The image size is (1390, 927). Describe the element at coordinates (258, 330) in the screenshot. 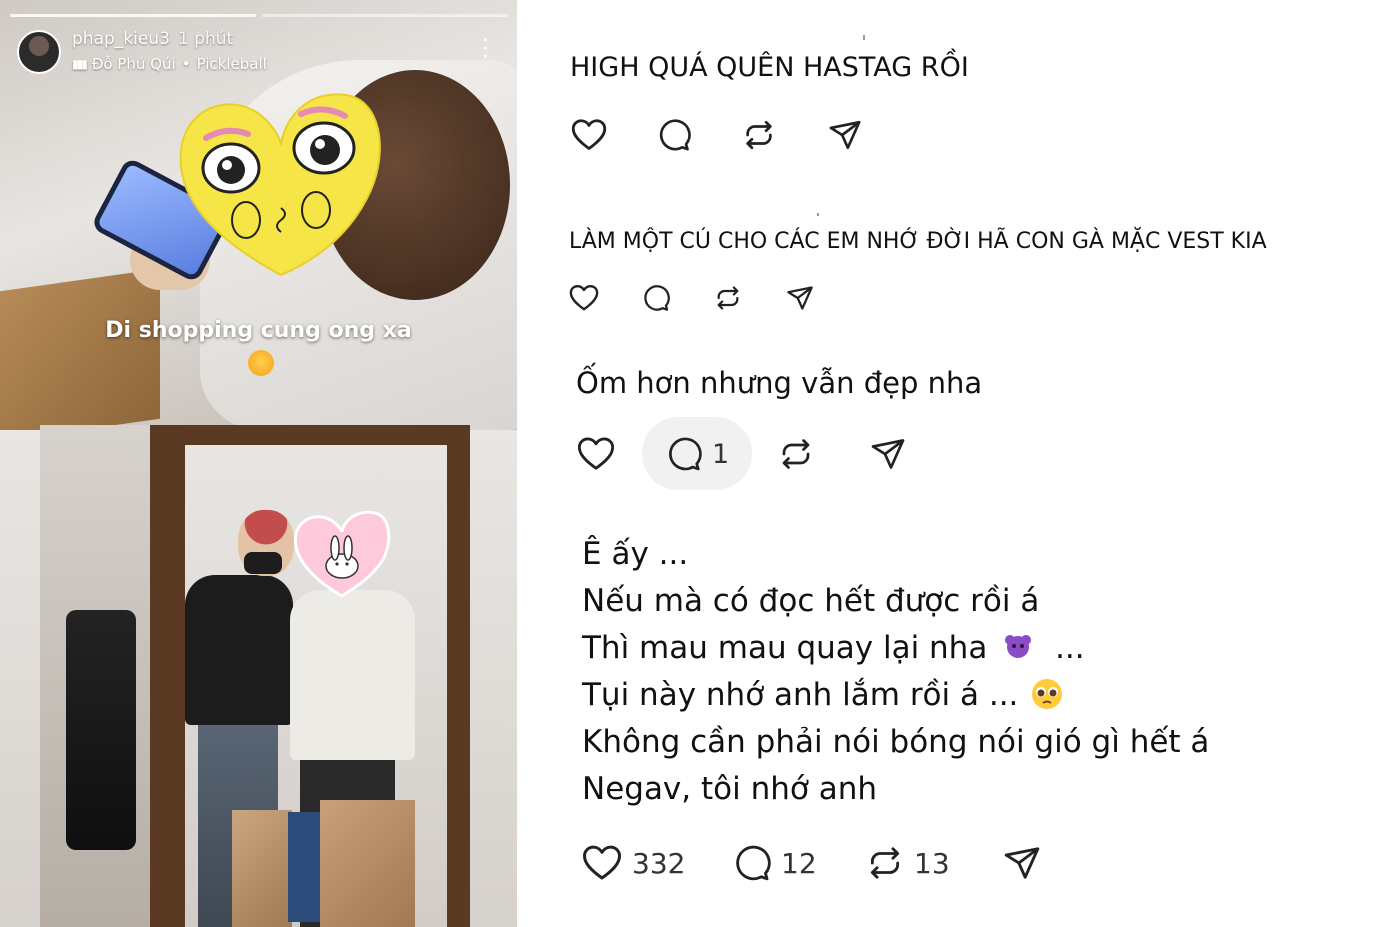

I see `story-caption: Di shopping cung ong xa` at that location.